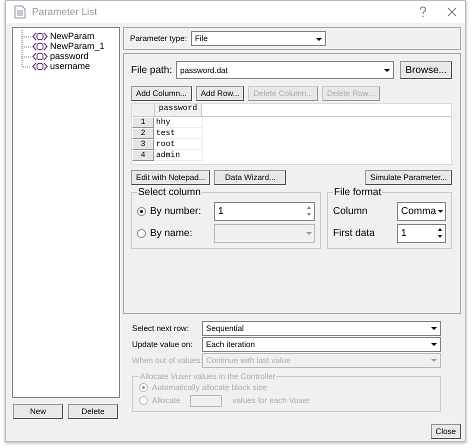 This screenshot has height=448, width=474. I want to click on group-title: Select column, so click(169, 192).